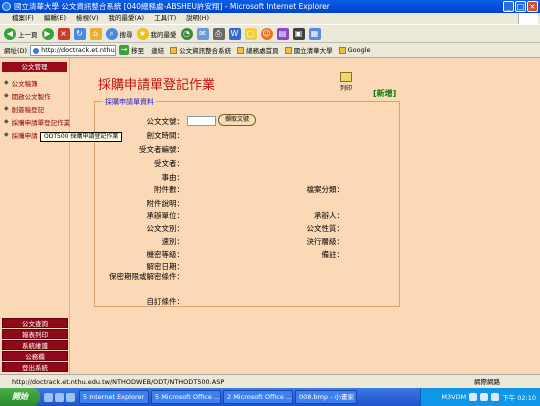 The image size is (540, 406). Describe the element at coordinates (346, 77) in the screenshot. I see `printer-icon` at that location.